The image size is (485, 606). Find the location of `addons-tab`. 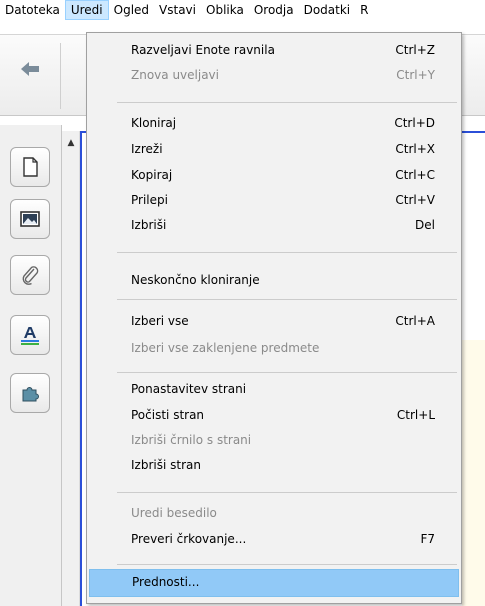

addons-tab is located at coordinates (30, 393).